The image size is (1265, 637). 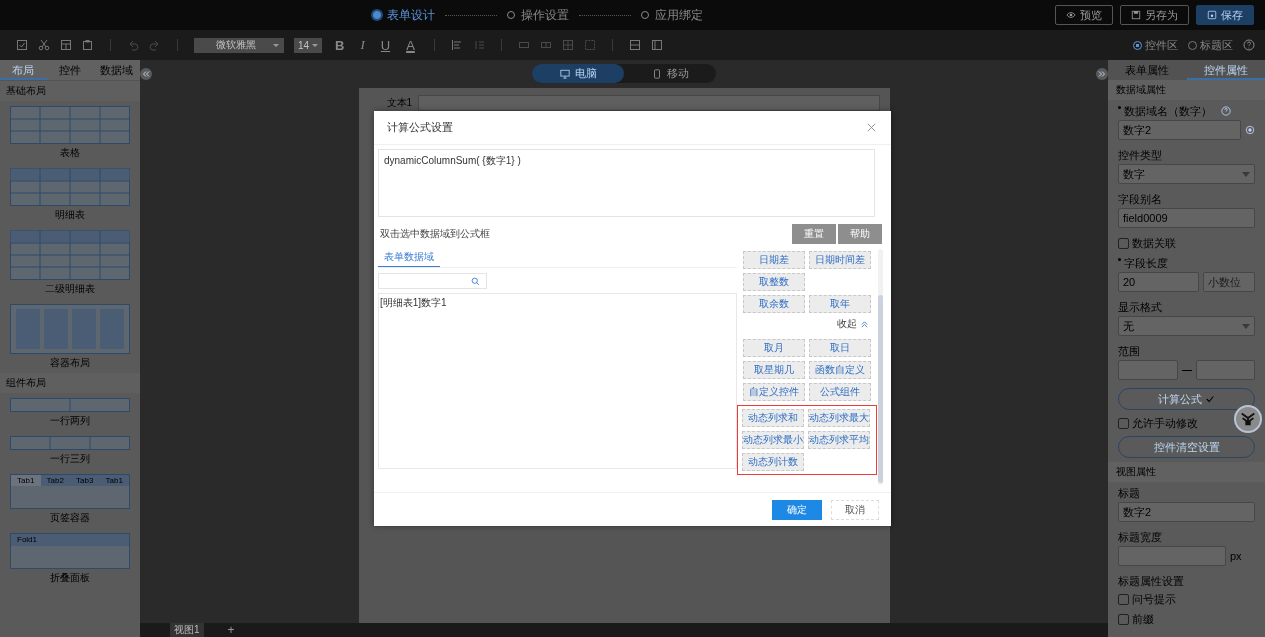 I want to click on checkbox: 允许手动修改, so click(x=1186, y=423).